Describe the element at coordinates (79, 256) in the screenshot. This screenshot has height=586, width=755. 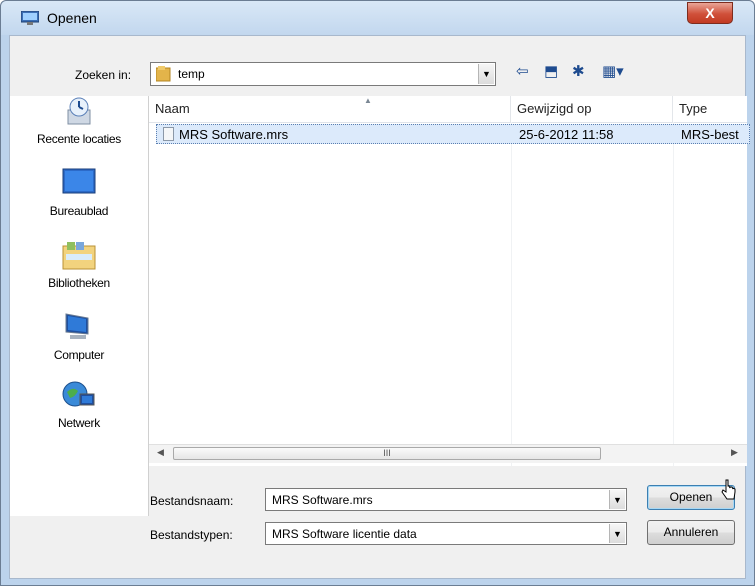
I see `libraries-icon` at that location.